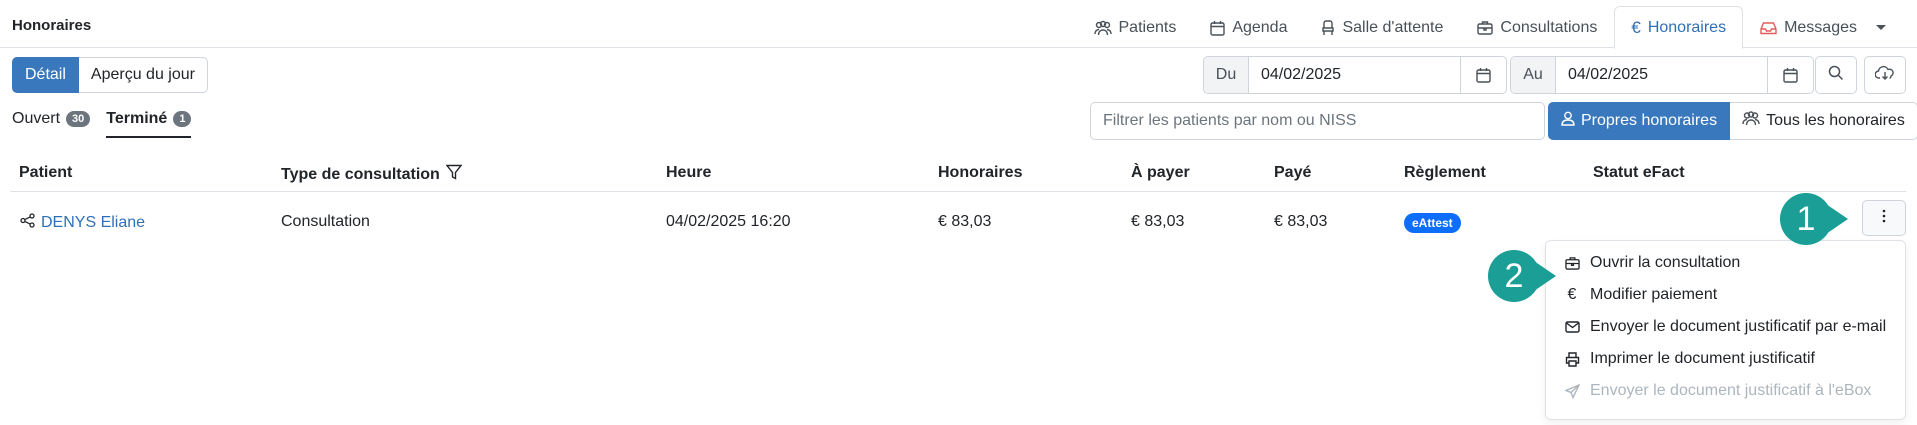 The height and width of the screenshot is (425, 1917). What do you see at coordinates (1572, 359) in the screenshot?
I see `printer-icon` at bounding box center [1572, 359].